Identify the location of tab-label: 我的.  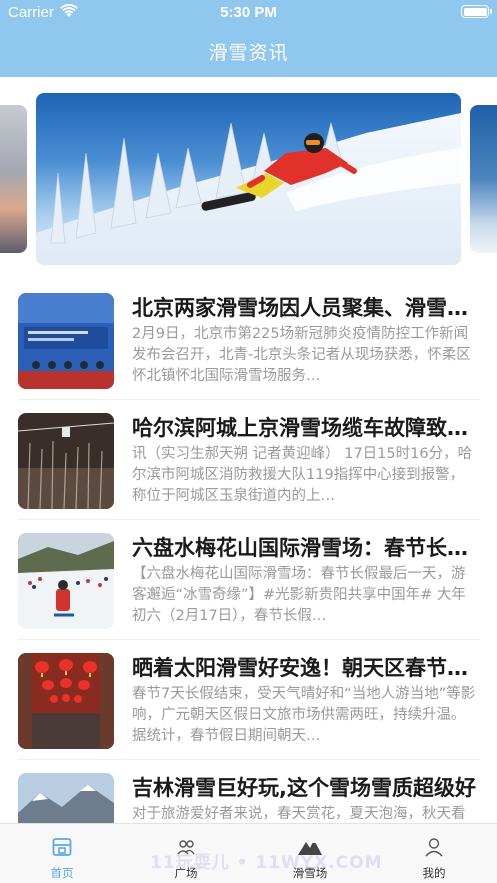
(434, 874).